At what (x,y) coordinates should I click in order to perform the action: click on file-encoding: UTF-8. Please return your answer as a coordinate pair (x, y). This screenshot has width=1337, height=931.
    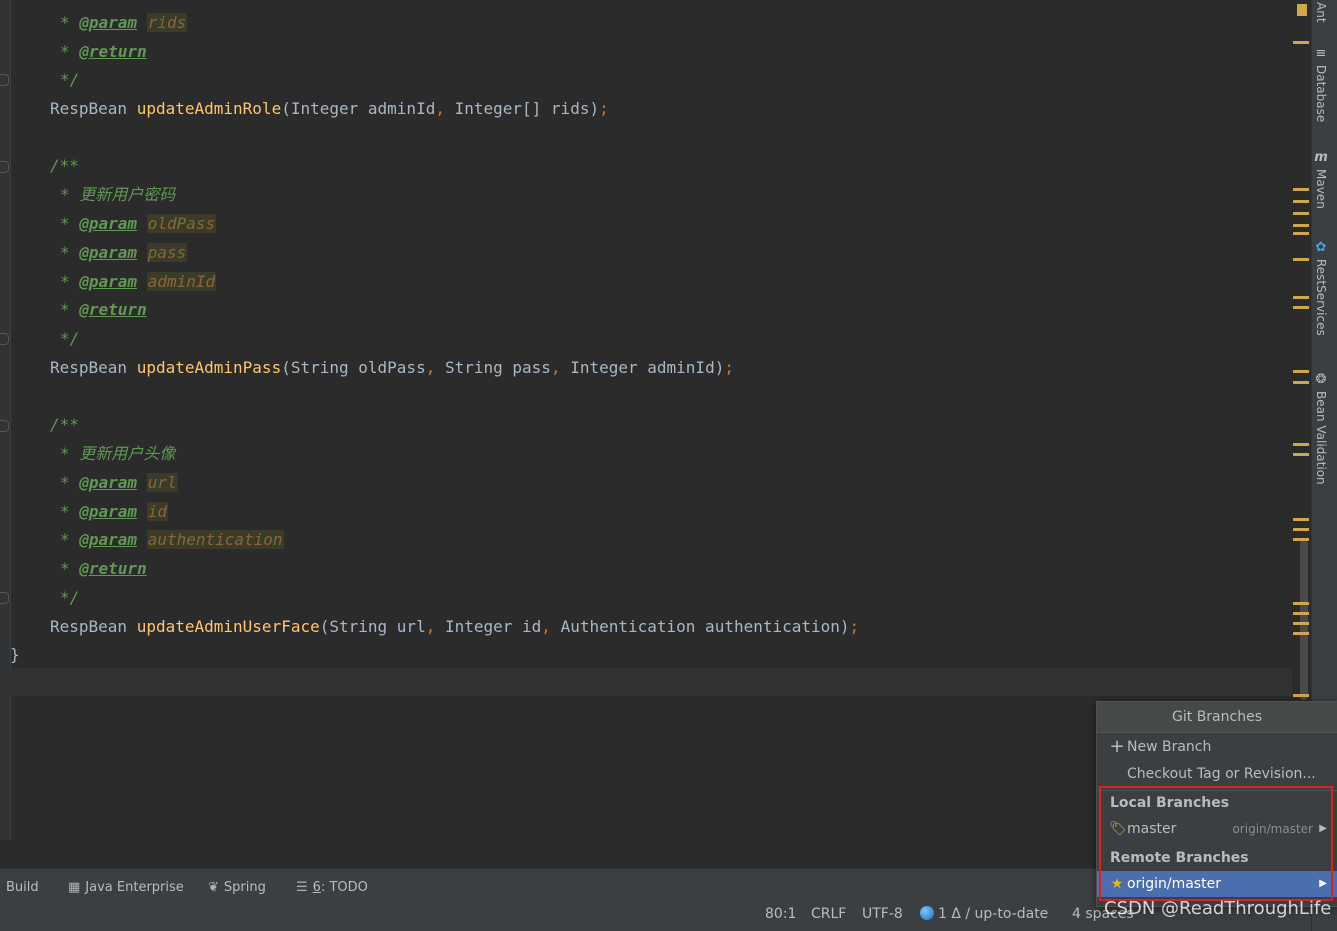
    Looking at the image, I should click on (882, 914).